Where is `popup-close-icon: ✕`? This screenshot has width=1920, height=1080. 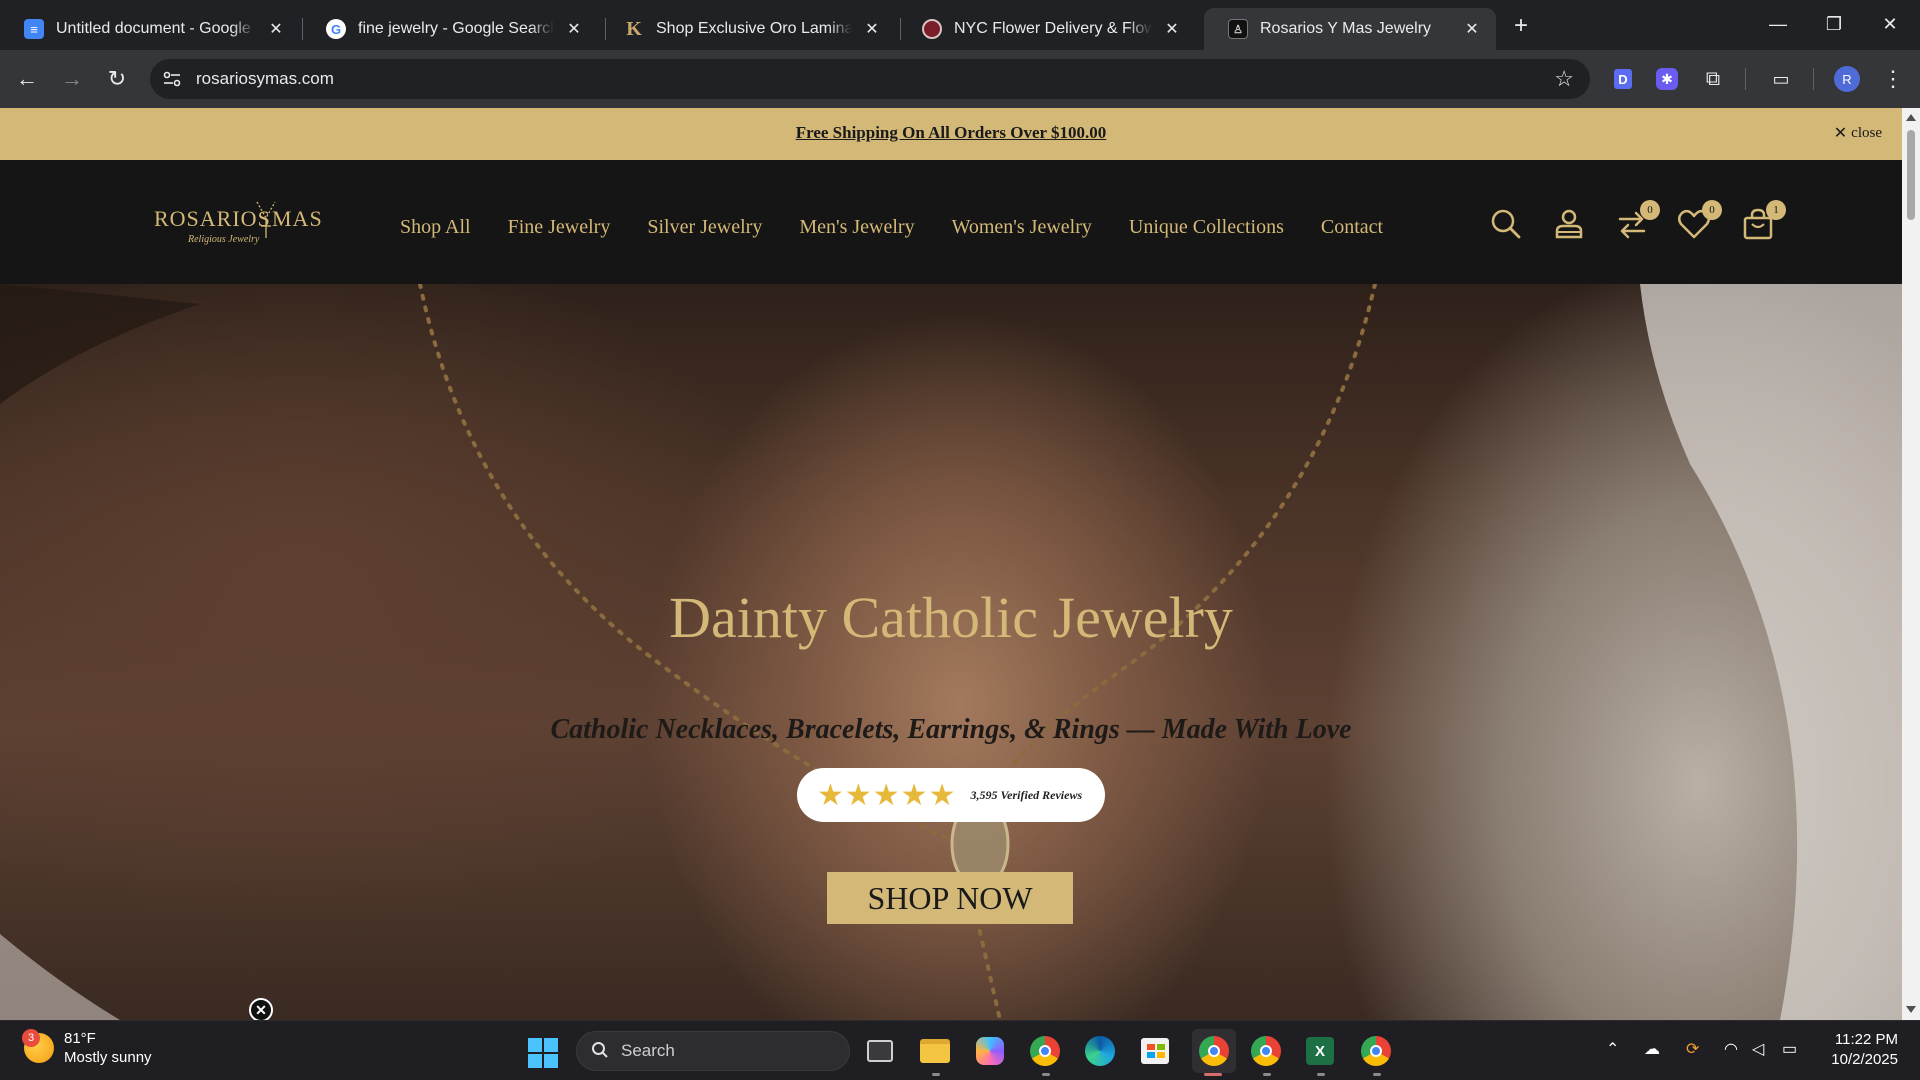
popup-close-icon: ✕ is located at coordinates (261, 1009).